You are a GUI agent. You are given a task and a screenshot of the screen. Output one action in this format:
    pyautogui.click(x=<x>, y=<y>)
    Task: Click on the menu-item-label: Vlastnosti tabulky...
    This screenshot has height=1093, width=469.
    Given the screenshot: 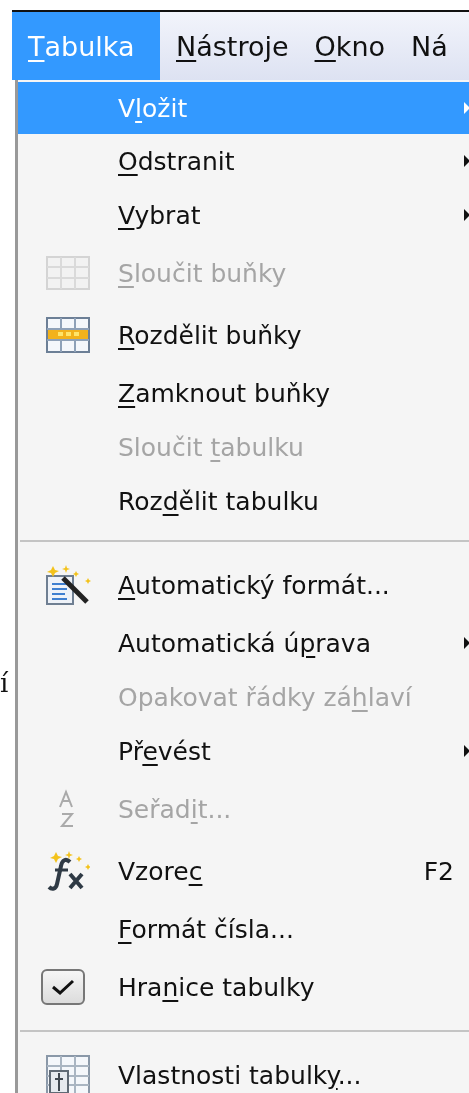 What is the action you would take?
    pyautogui.click(x=240, y=1075)
    